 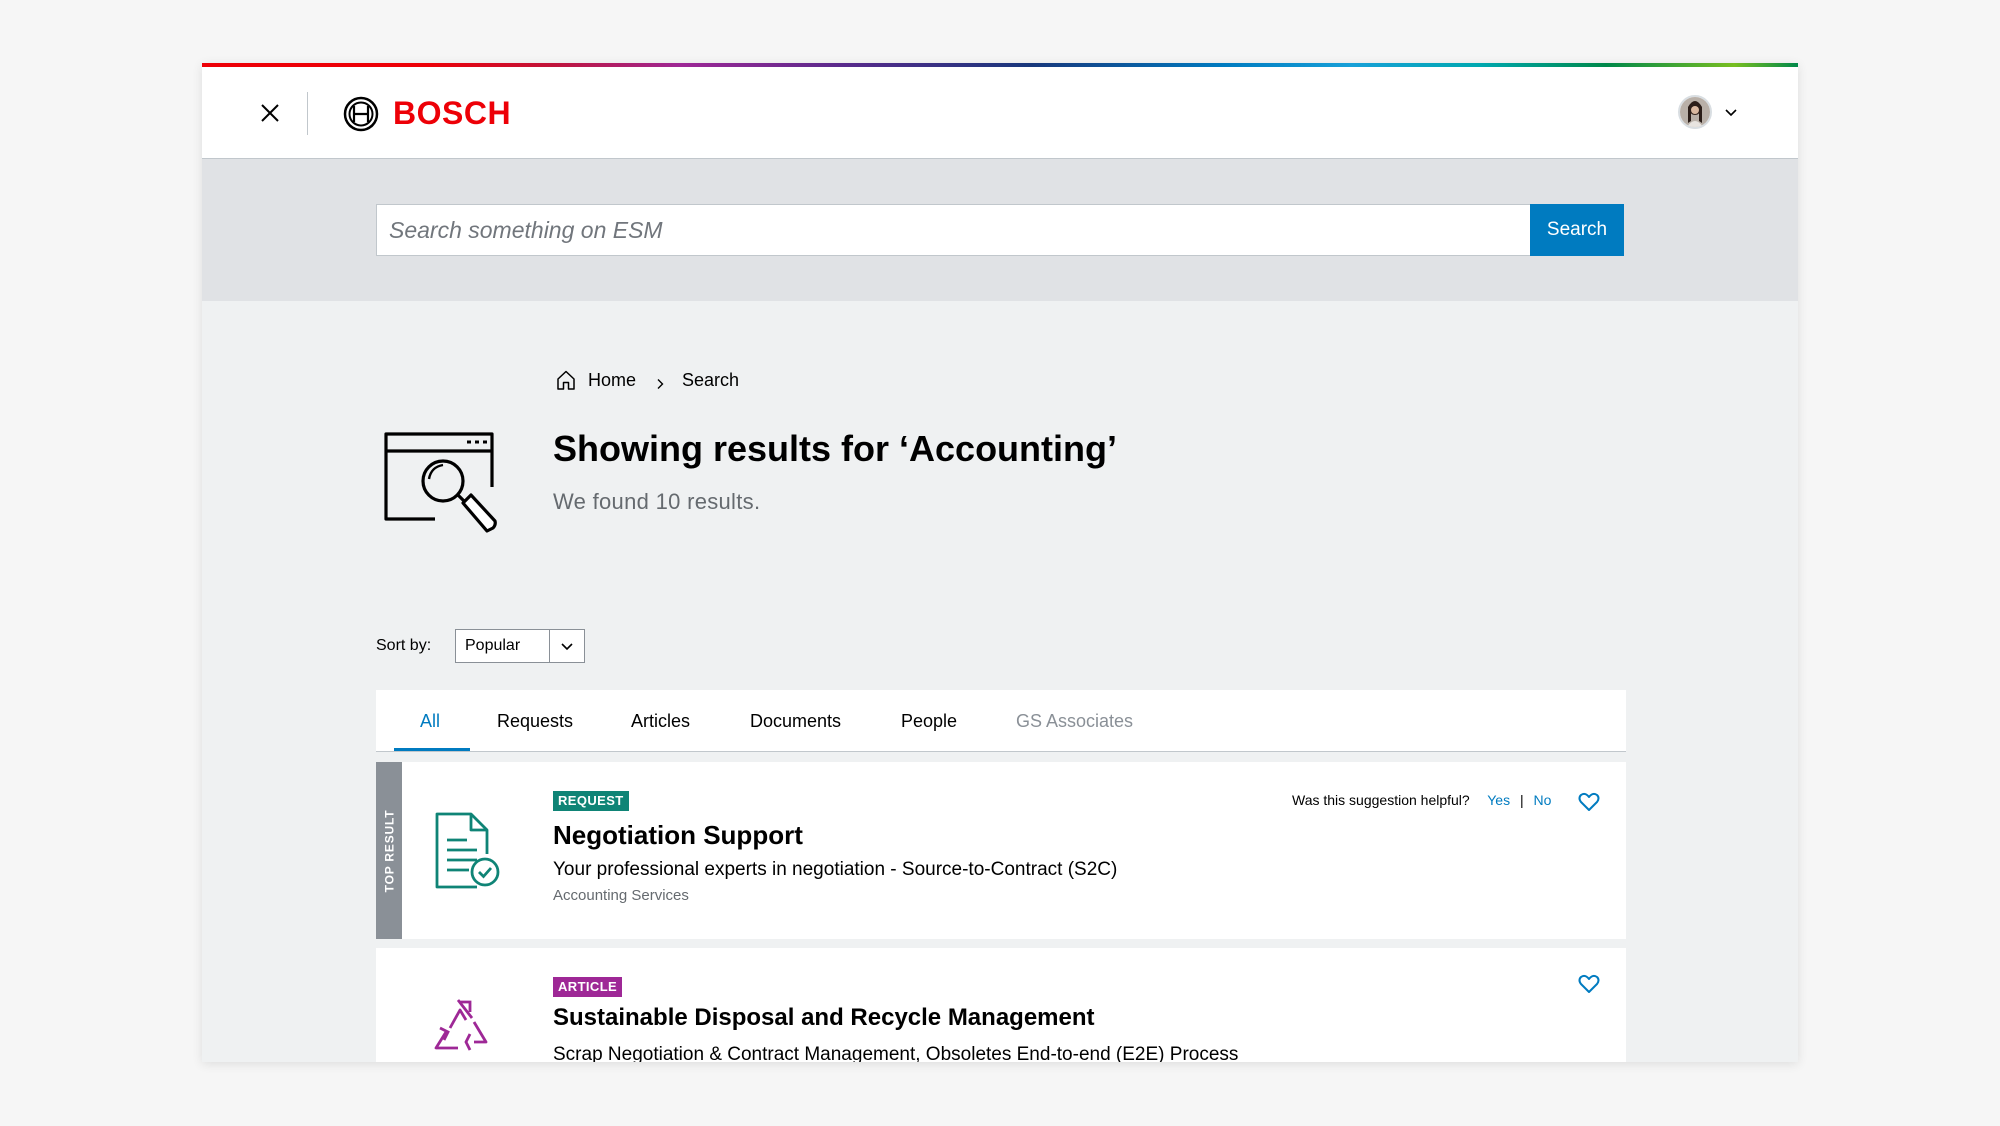 What do you see at coordinates (711, 379) in the screenshot?
I see `breadcrumb-current: Search` at bounding box center [711, 379].